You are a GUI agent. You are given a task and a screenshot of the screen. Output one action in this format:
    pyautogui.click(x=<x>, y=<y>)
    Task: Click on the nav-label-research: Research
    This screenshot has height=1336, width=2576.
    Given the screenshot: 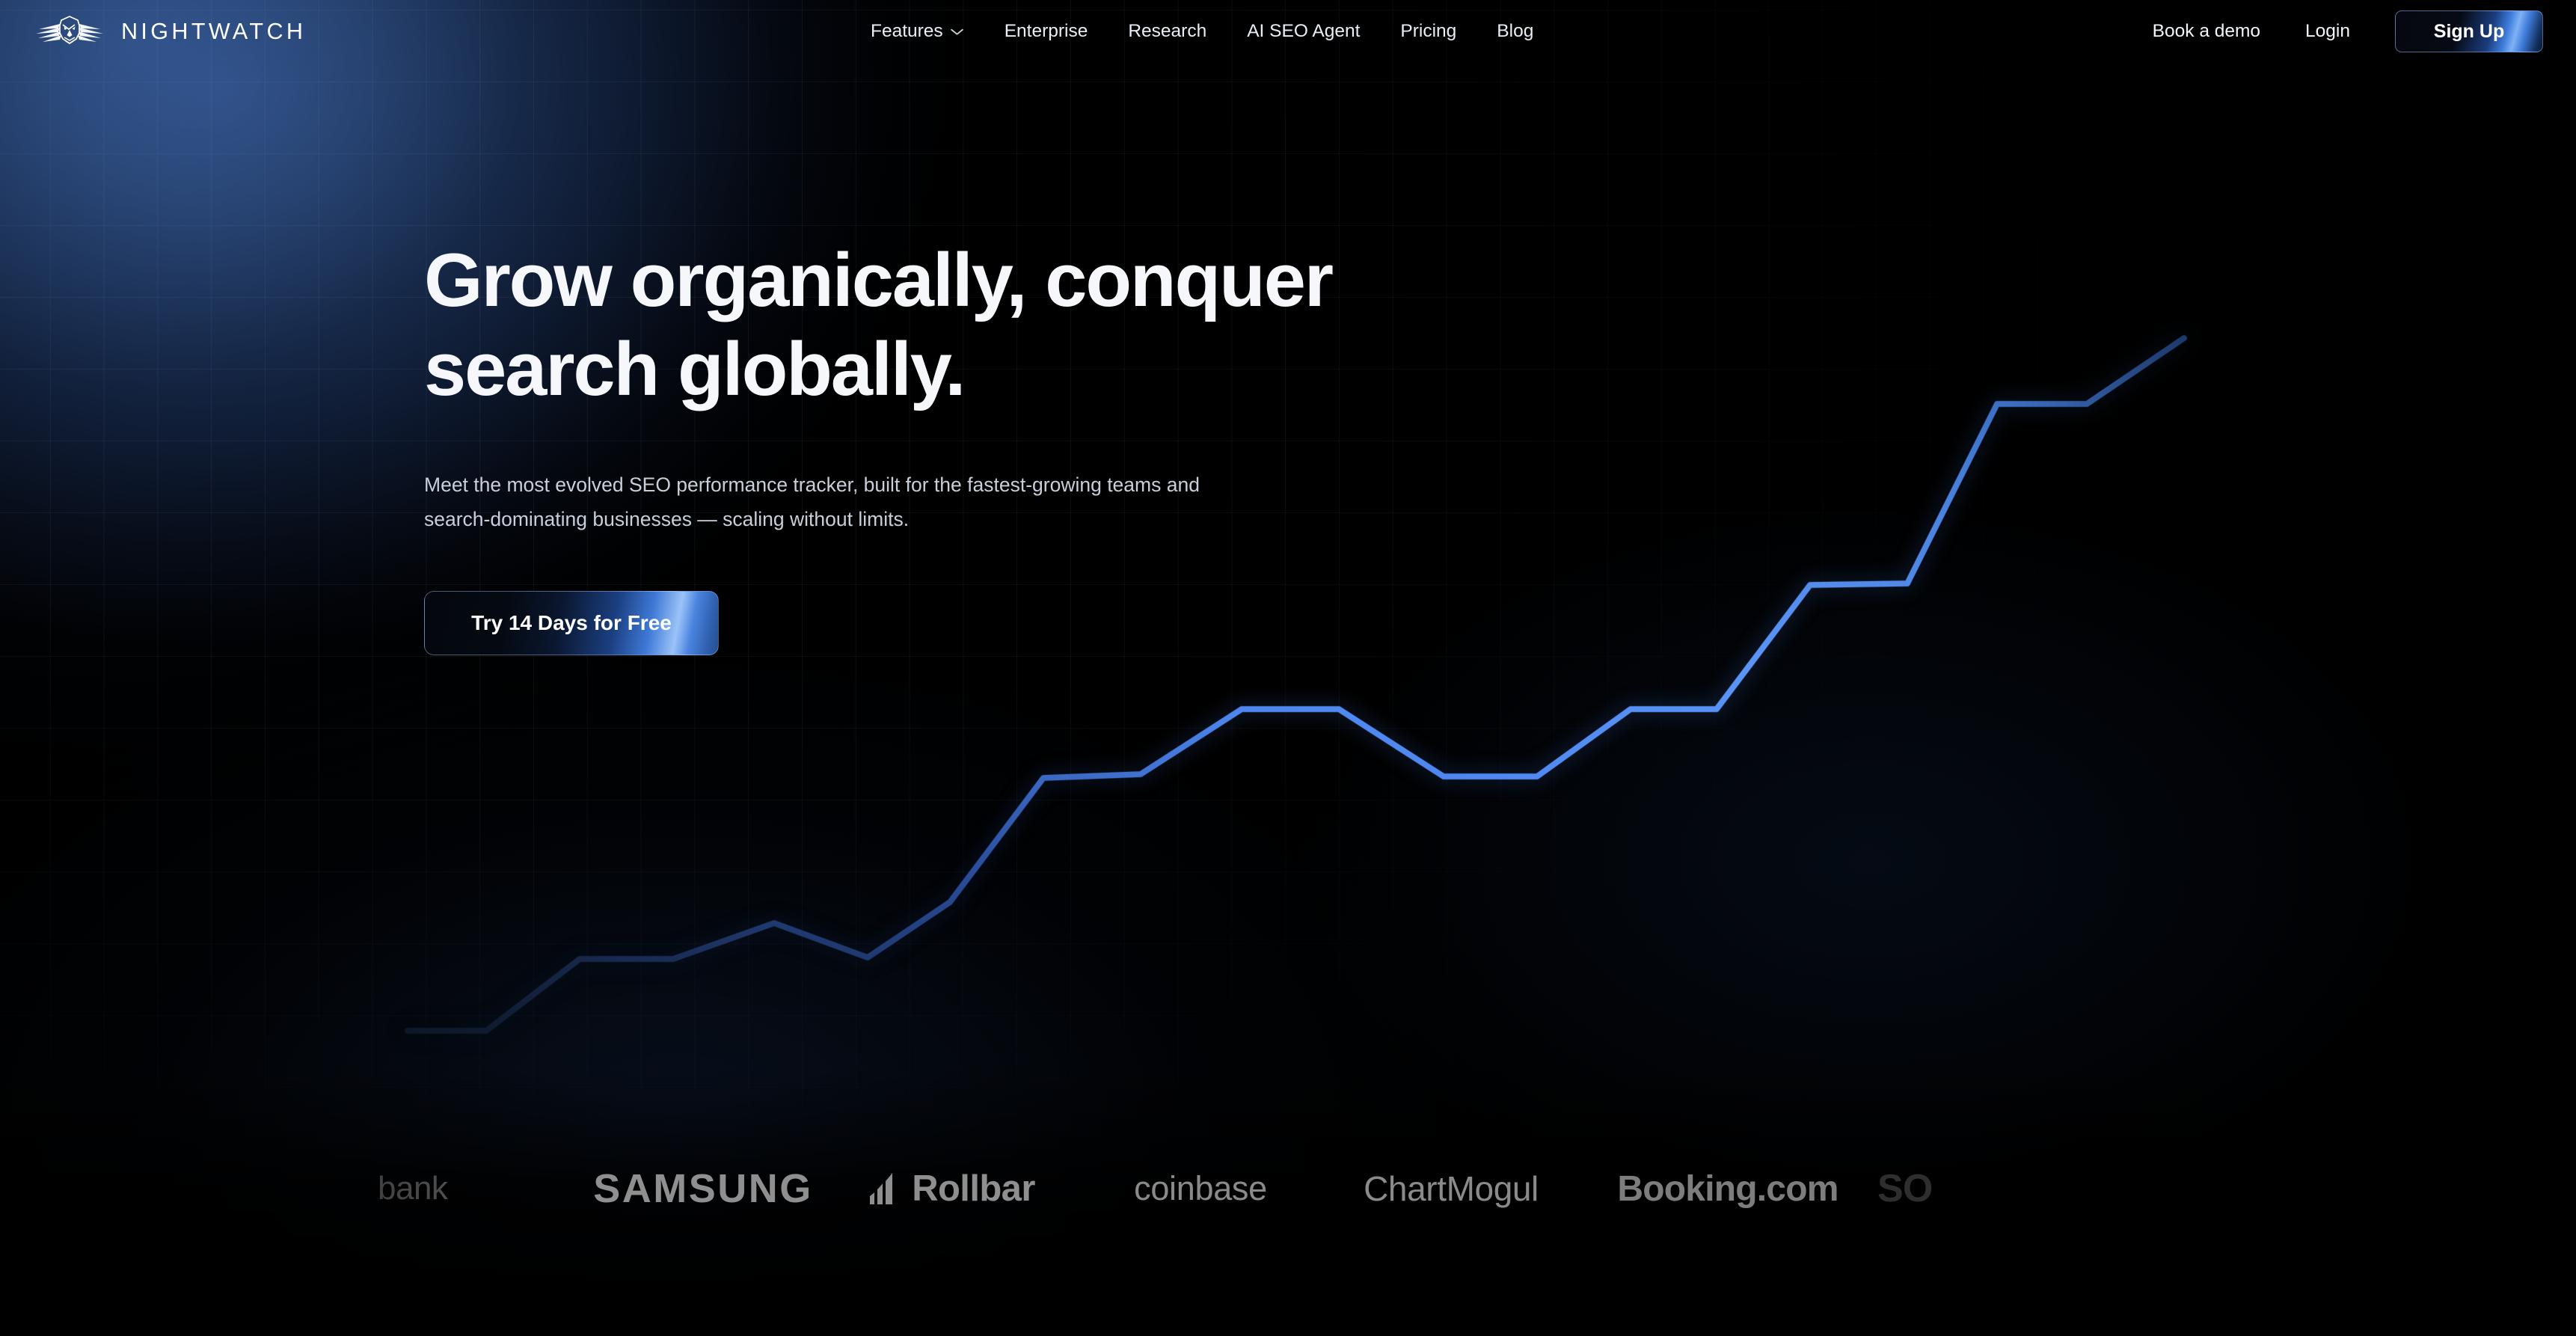 What is the action you would take?
    pyautogui.click(x=1167, y=31)
    